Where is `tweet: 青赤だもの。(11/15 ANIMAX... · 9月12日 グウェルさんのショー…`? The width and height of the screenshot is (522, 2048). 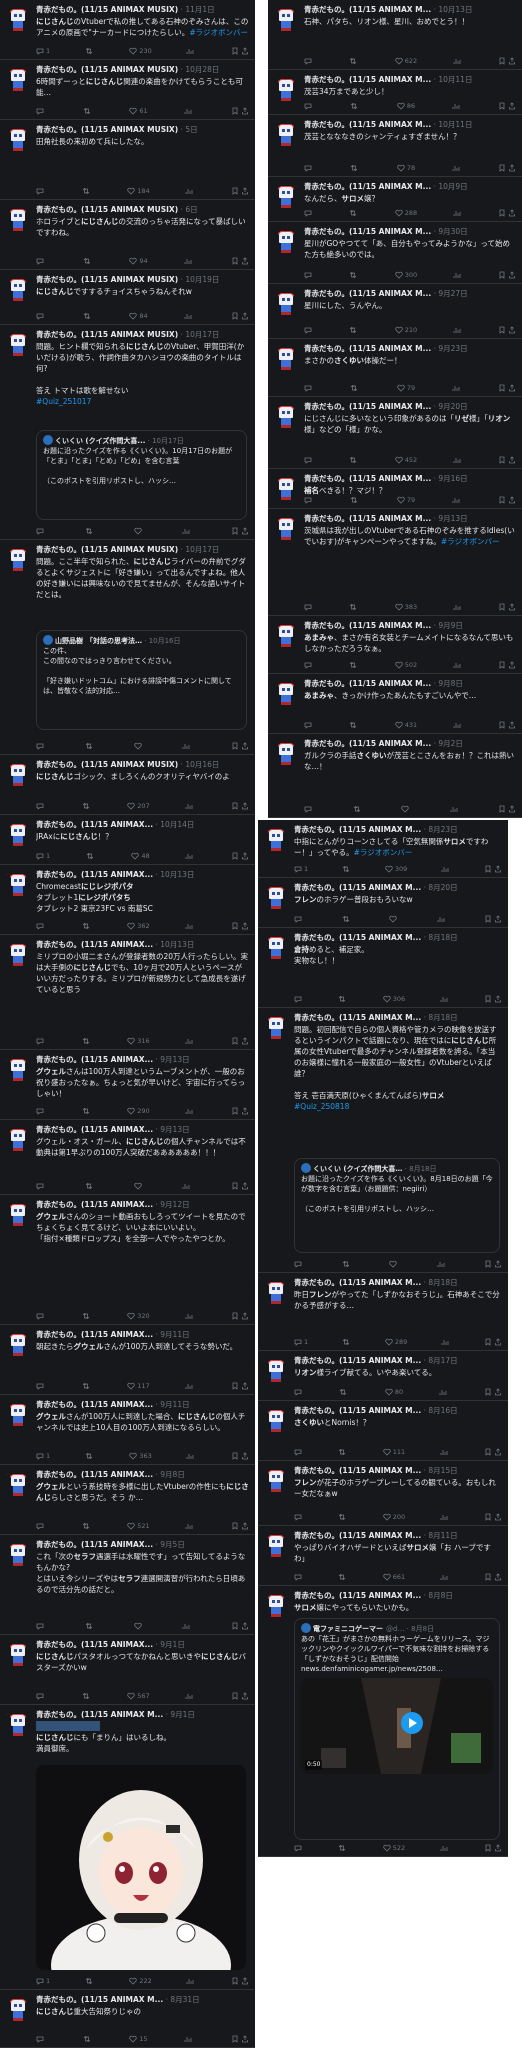 tweet: 青赤だもの。(11/15 ANIMAX... · 9月12日 グウェルさんのショー… is located at coordinates (127, 1260).